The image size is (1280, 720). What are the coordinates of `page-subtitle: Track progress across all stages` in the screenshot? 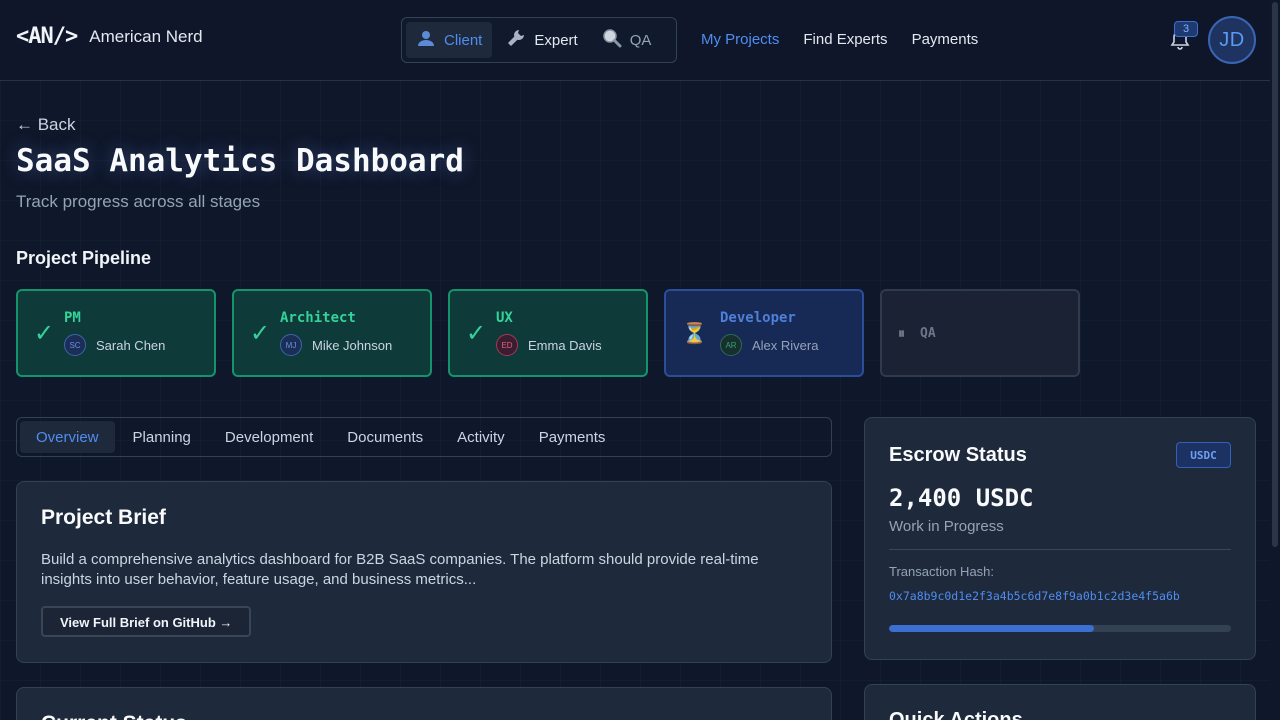 It's located at (138, 201).